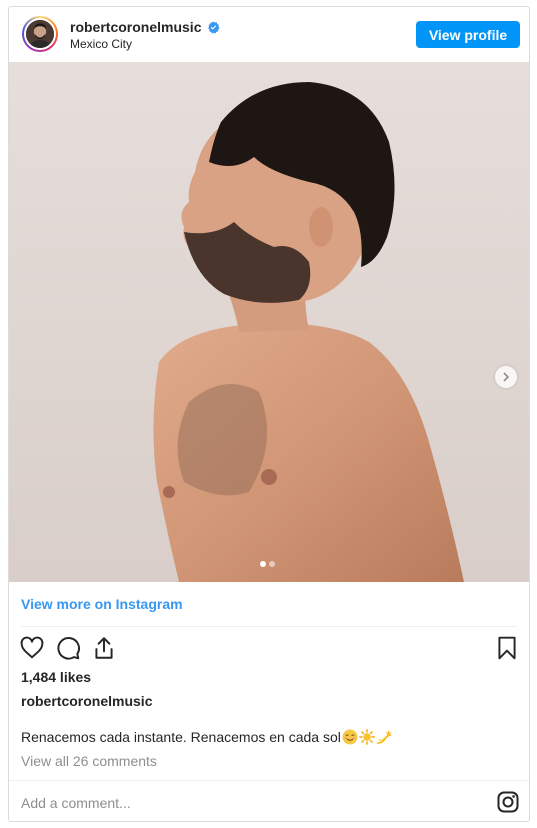 The image size is (537, 828). I want to click on dizzy-star-emoji-icon, so click(384, 737).